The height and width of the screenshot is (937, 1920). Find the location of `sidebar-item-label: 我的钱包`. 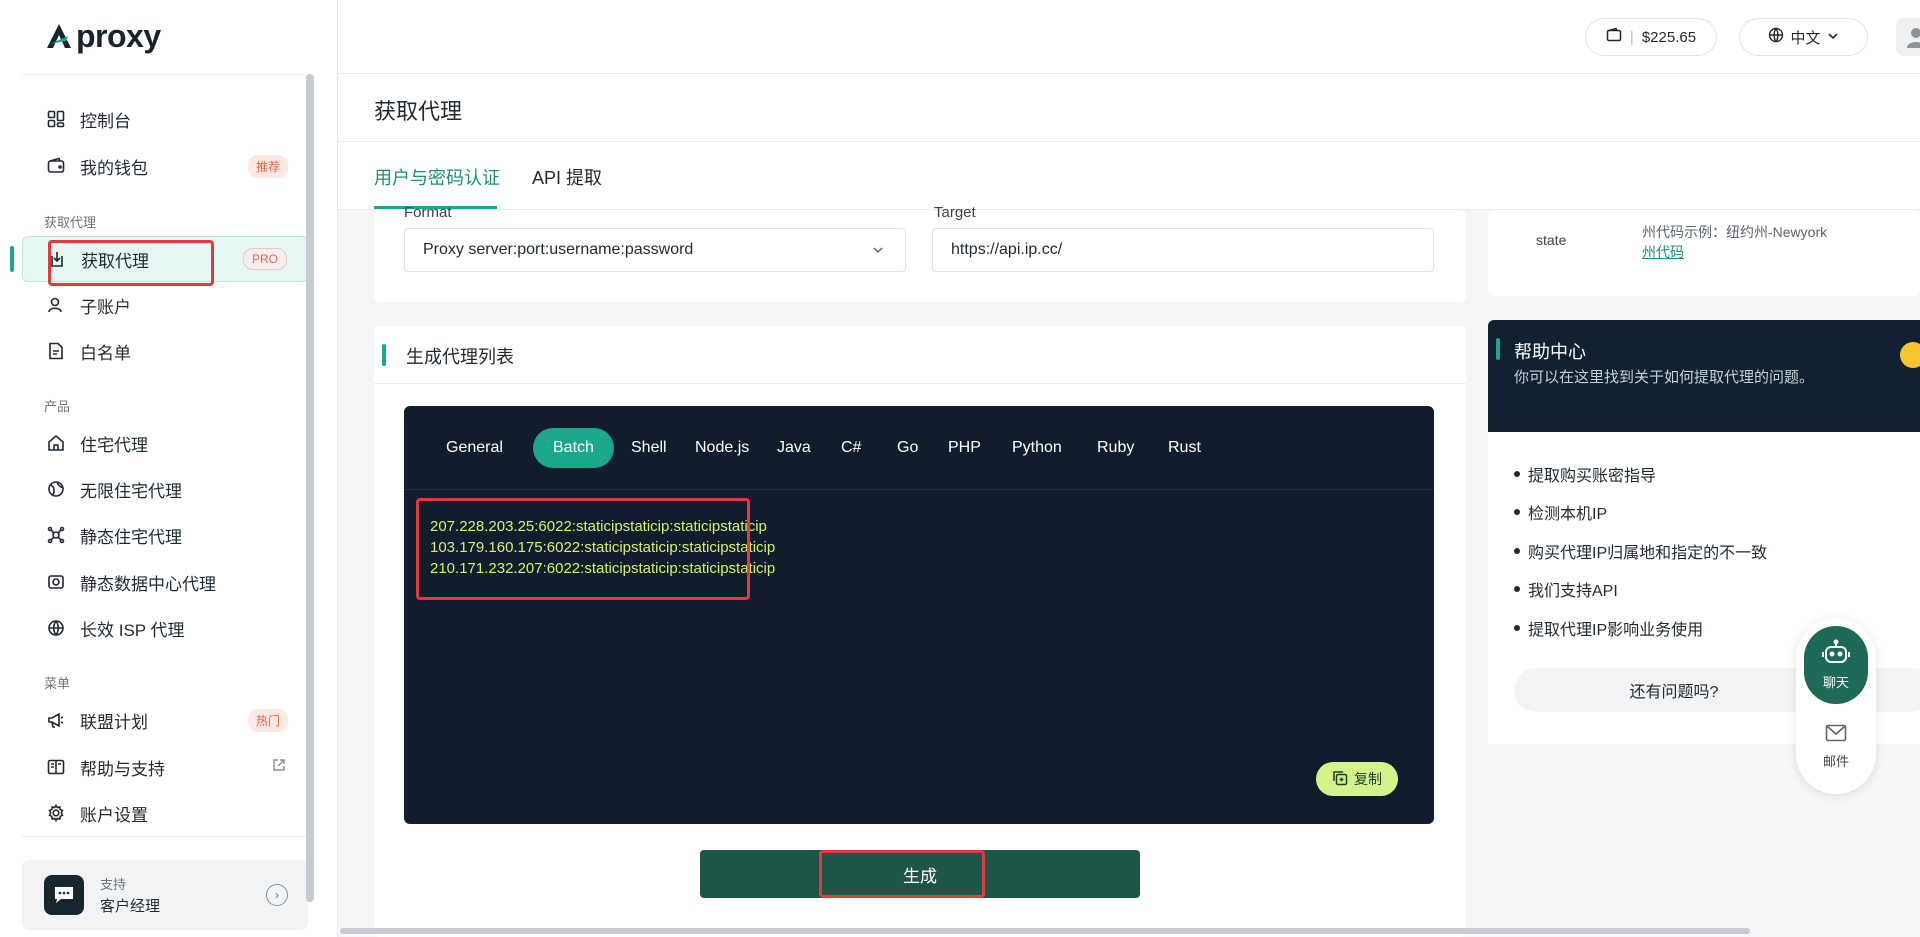

sidebar-item-label: 我的钱包 is located at coordinates (114, 168).